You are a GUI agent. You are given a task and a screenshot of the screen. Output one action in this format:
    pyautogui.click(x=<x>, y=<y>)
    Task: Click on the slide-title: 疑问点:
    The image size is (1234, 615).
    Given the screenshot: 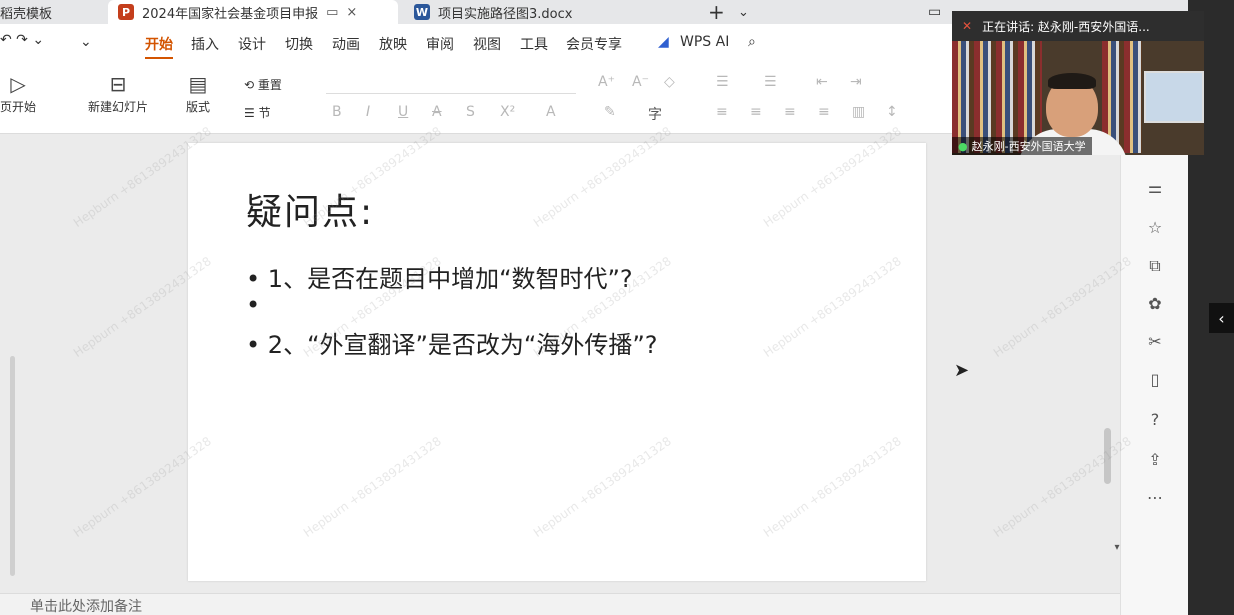 What is the action you would take?
    pyautogui.click(x=310, y=209)
    